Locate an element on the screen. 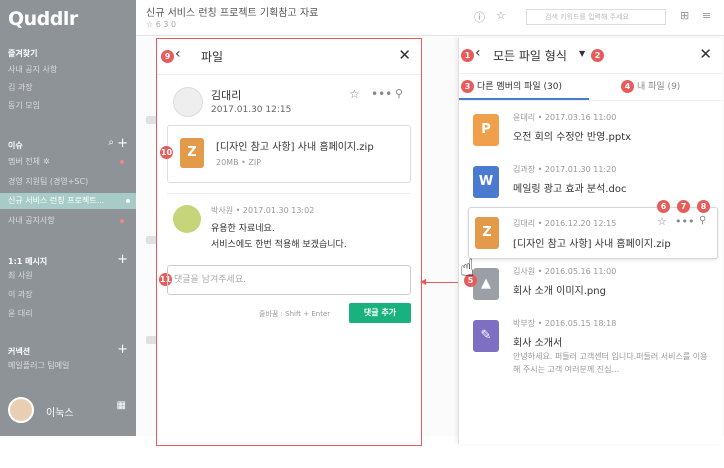 This screenshot has height=468, width=724. app-logo: Quddlr is located at coordinates (43, 19).